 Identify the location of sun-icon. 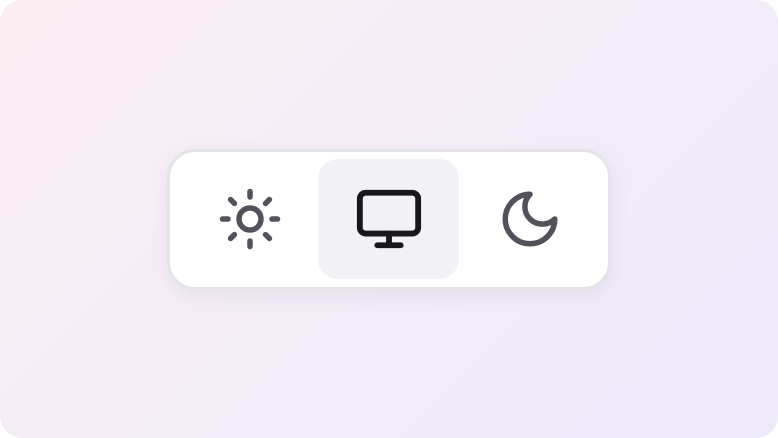
(249, 219).